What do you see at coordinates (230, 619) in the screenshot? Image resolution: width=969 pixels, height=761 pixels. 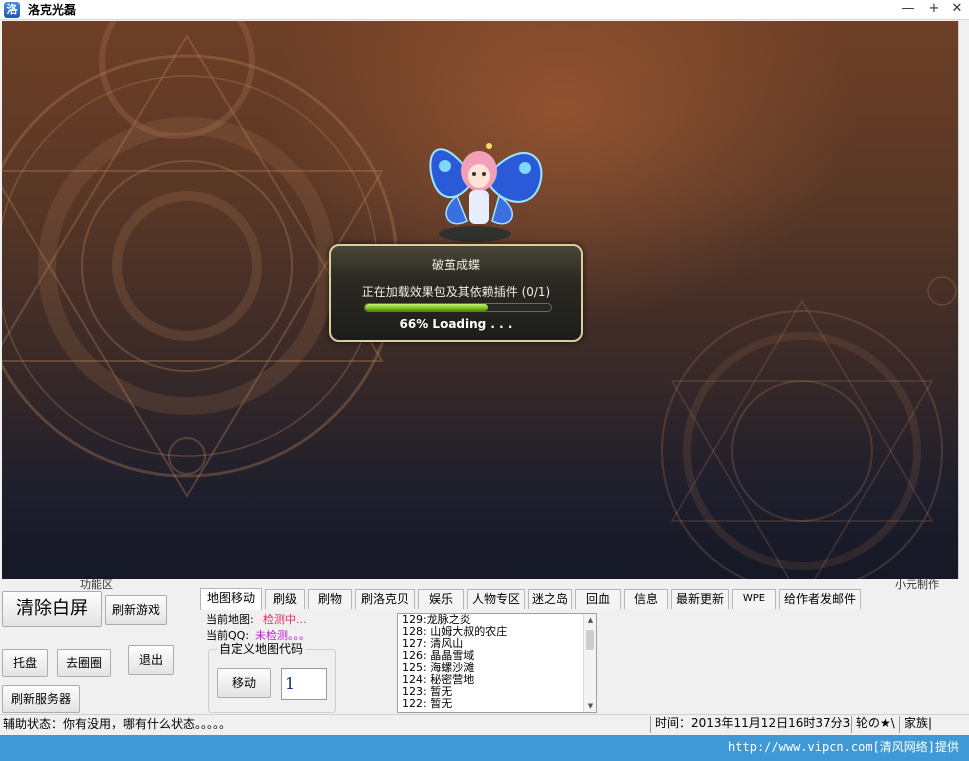 I see `current-map-label: 当前地图:` at bounding box center [230, 619].